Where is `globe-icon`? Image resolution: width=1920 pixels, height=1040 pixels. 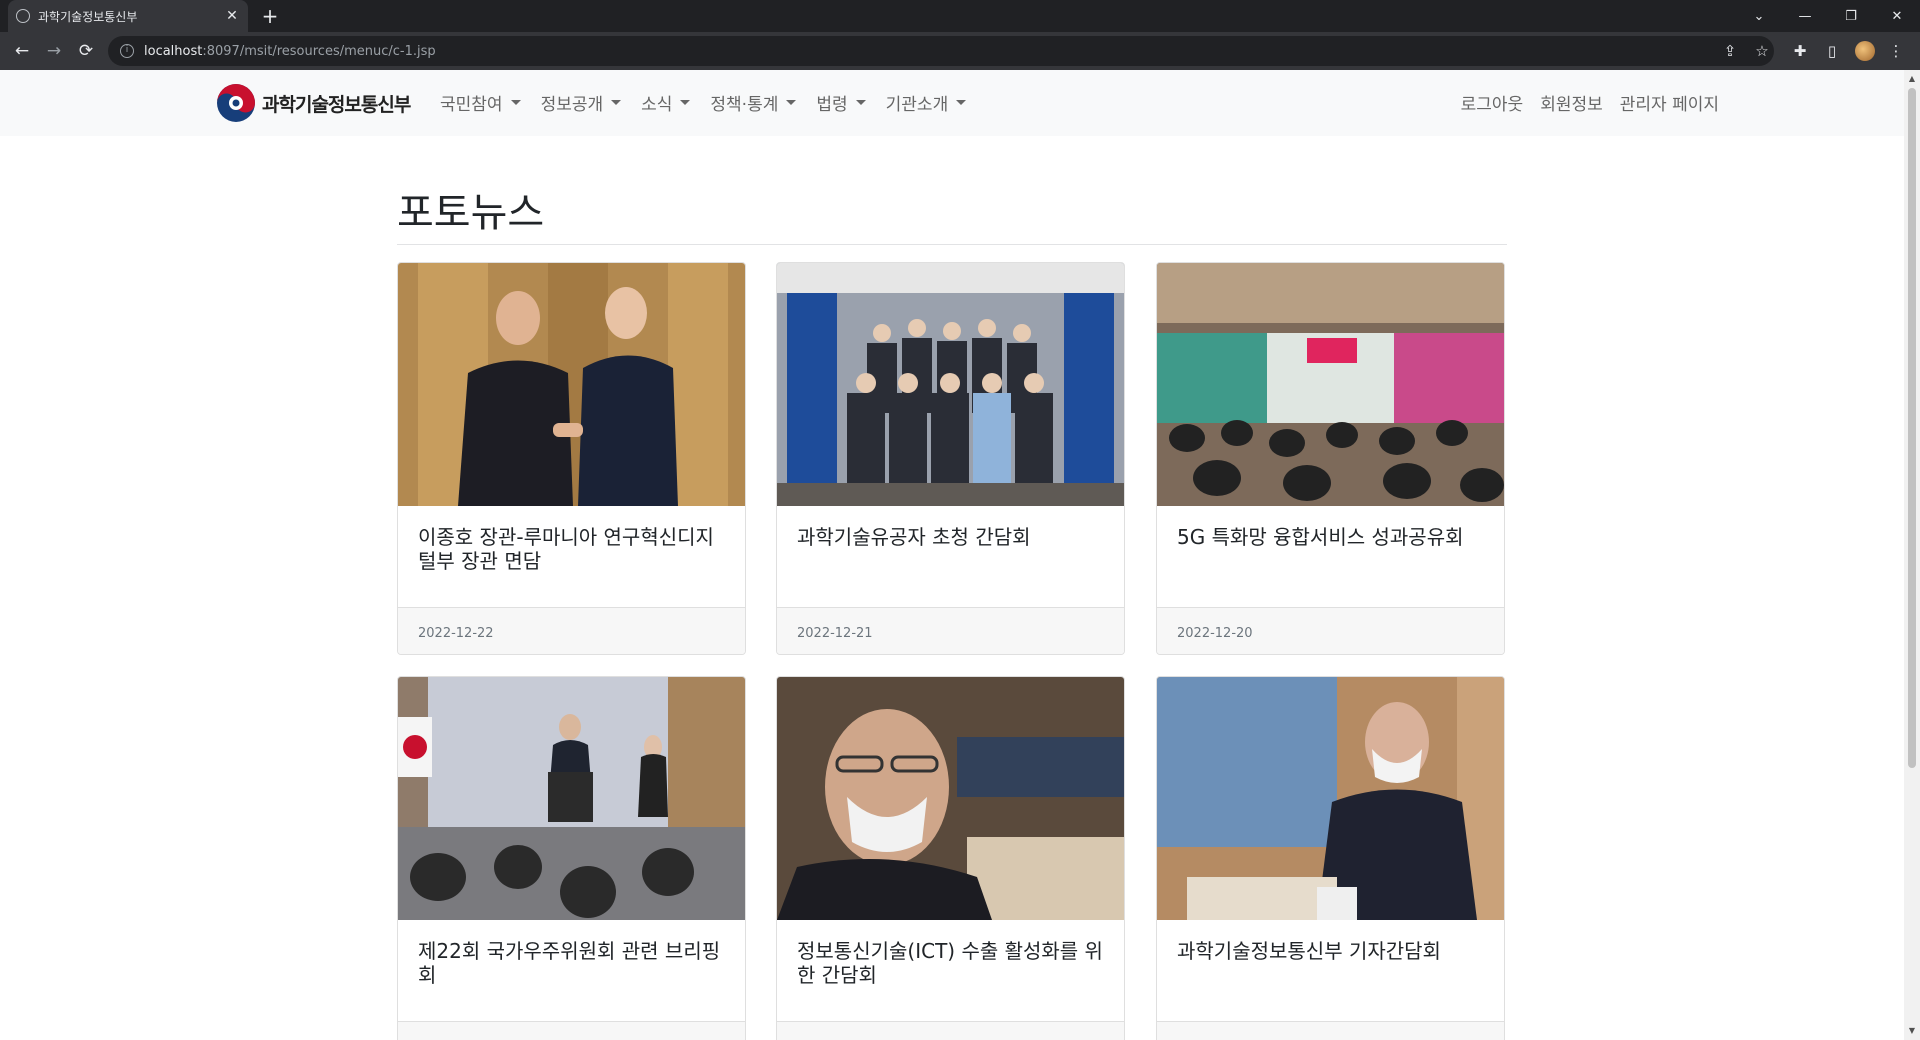 globe-icon is located at coordinates (23, 16).